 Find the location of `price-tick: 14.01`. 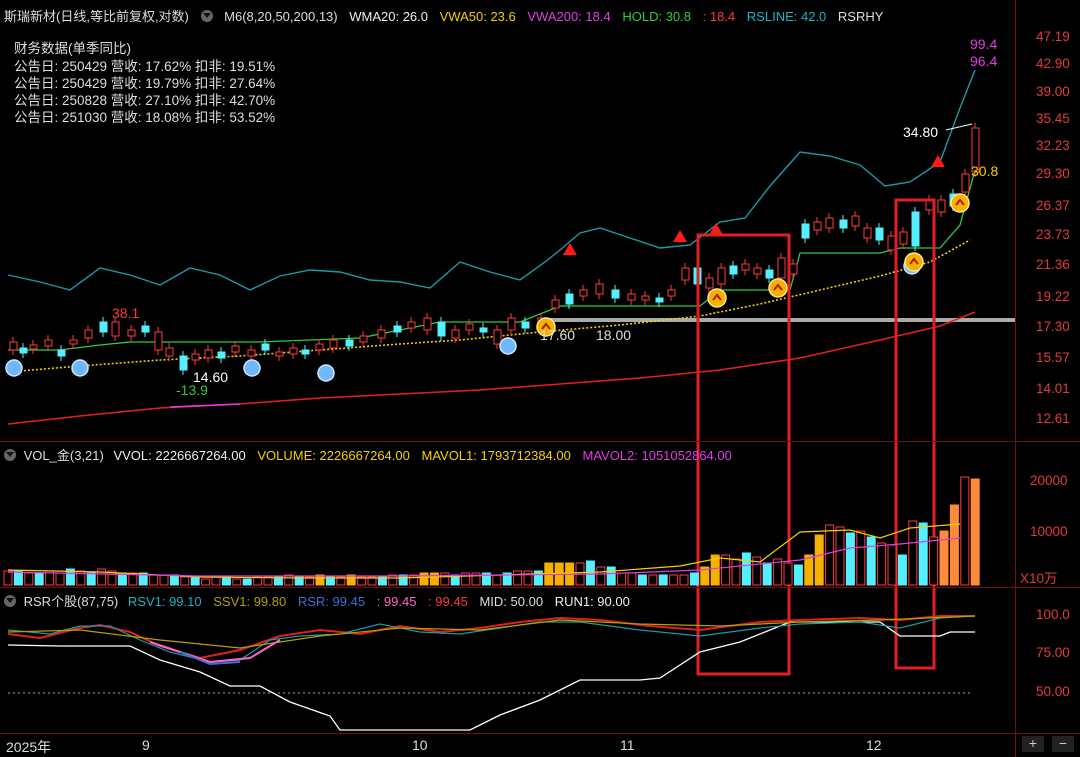

price-tick: 14.01 is located at coordinates (1053, 388).